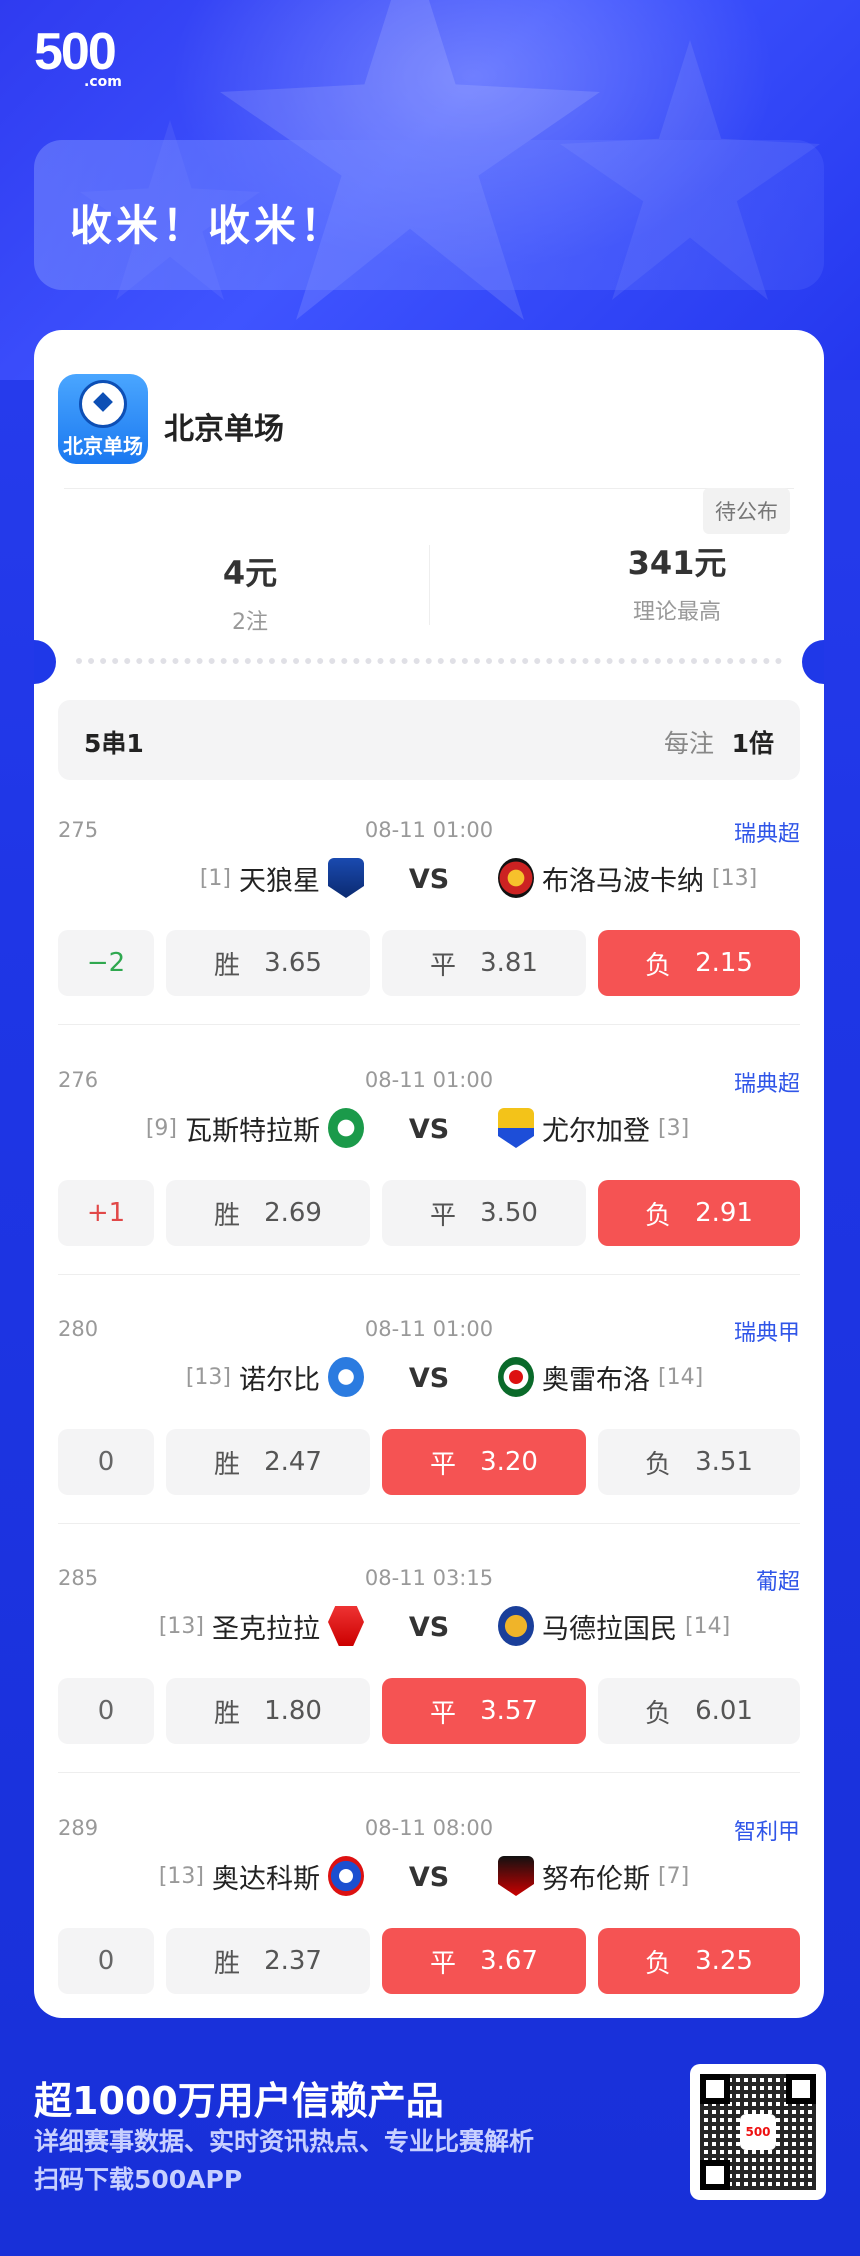 The image size is (860, 2256). Describe the element at coordinates (250, 622) in the screenshot. I see `bets-count: 2注` at that location.